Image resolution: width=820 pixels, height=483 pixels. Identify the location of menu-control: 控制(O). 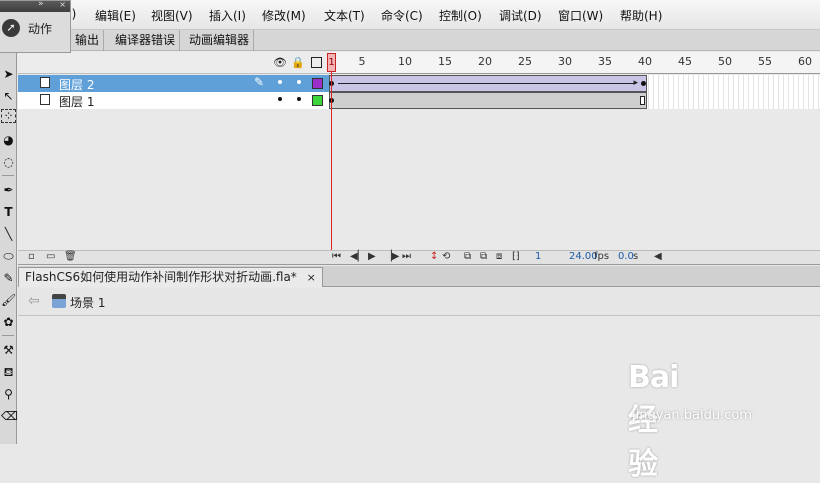
(460, 15).